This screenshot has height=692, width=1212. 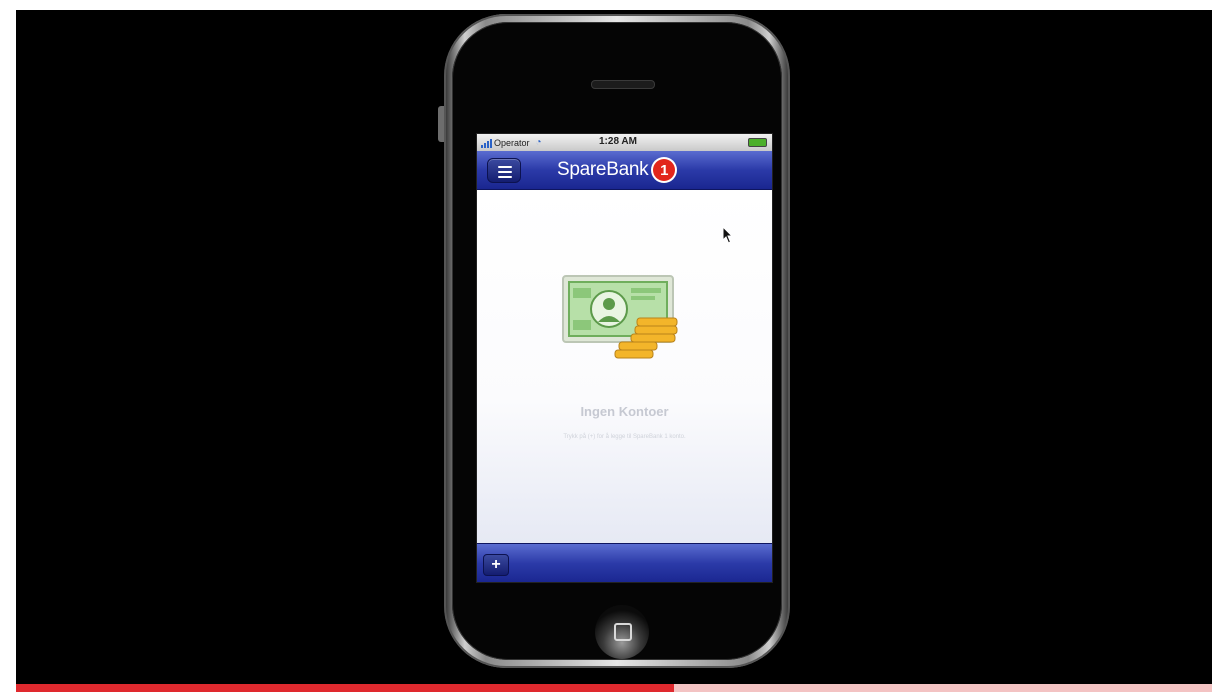 I want to click on mouse-cursor-icon, so click(x=728, y=235).